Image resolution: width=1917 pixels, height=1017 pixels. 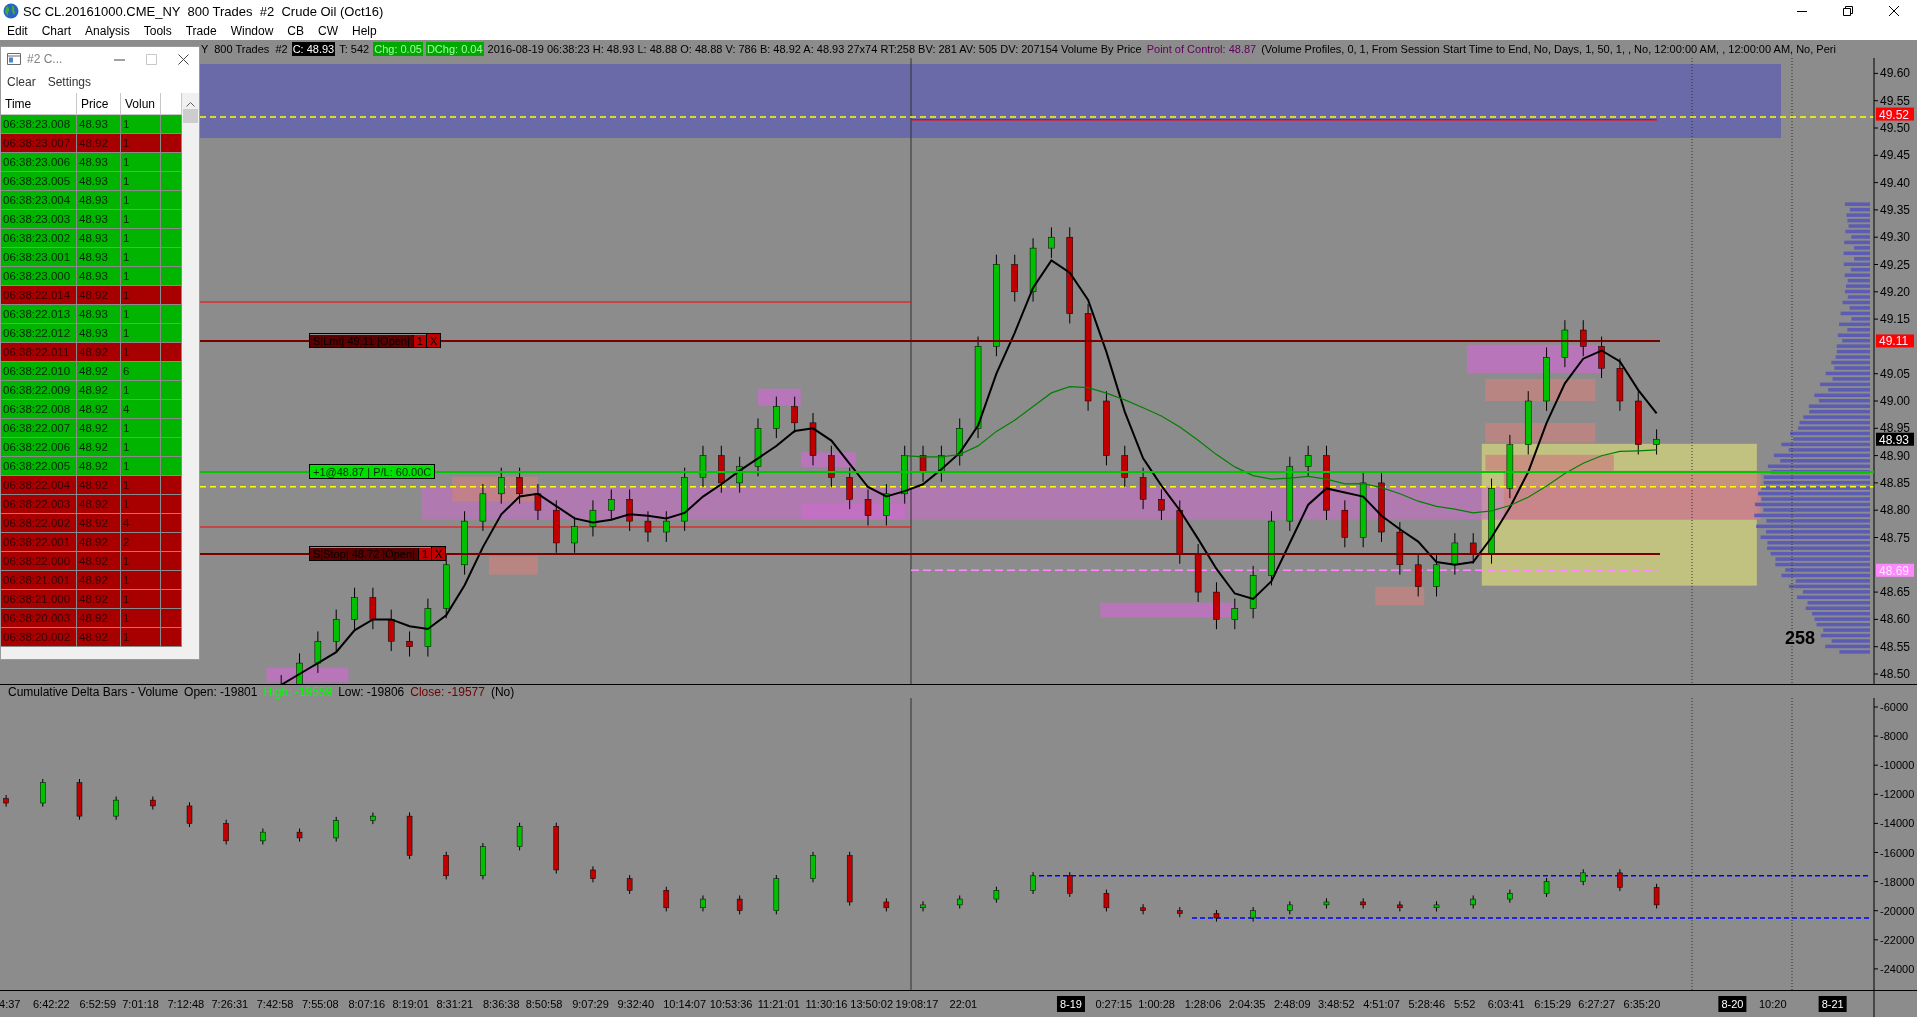 I want to click on chart-info-text: Point of Control: 48.87, so click(x=1201, y=49).